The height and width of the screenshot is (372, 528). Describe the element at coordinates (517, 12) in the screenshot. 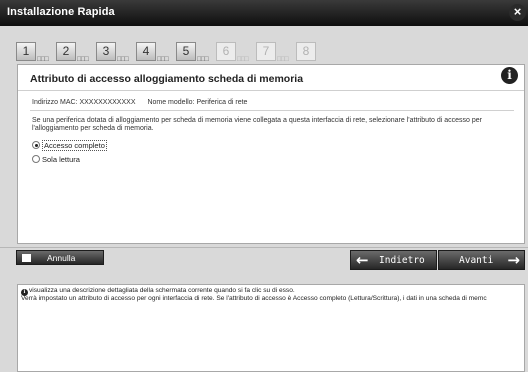

I see `close-icon: ×` at that location.